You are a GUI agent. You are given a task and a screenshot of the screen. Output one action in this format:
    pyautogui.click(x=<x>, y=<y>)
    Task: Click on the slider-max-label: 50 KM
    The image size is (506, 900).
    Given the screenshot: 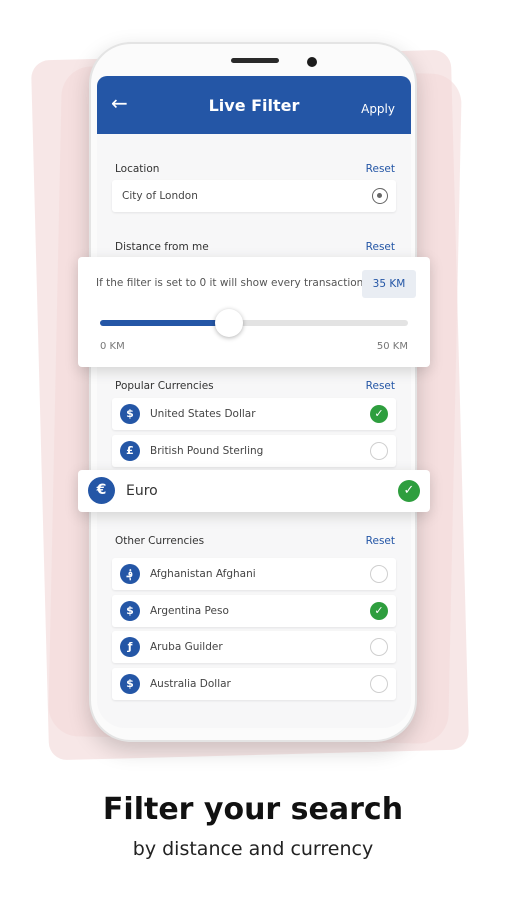 What is the action you would take?
    pyautogui.click(x=392, y=346)
    